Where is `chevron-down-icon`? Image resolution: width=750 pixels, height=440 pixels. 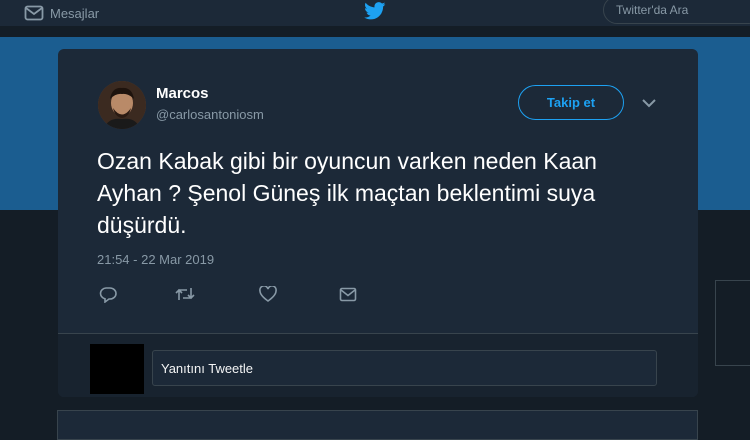
chevron-down-icon is located at coordinates (649, 103).